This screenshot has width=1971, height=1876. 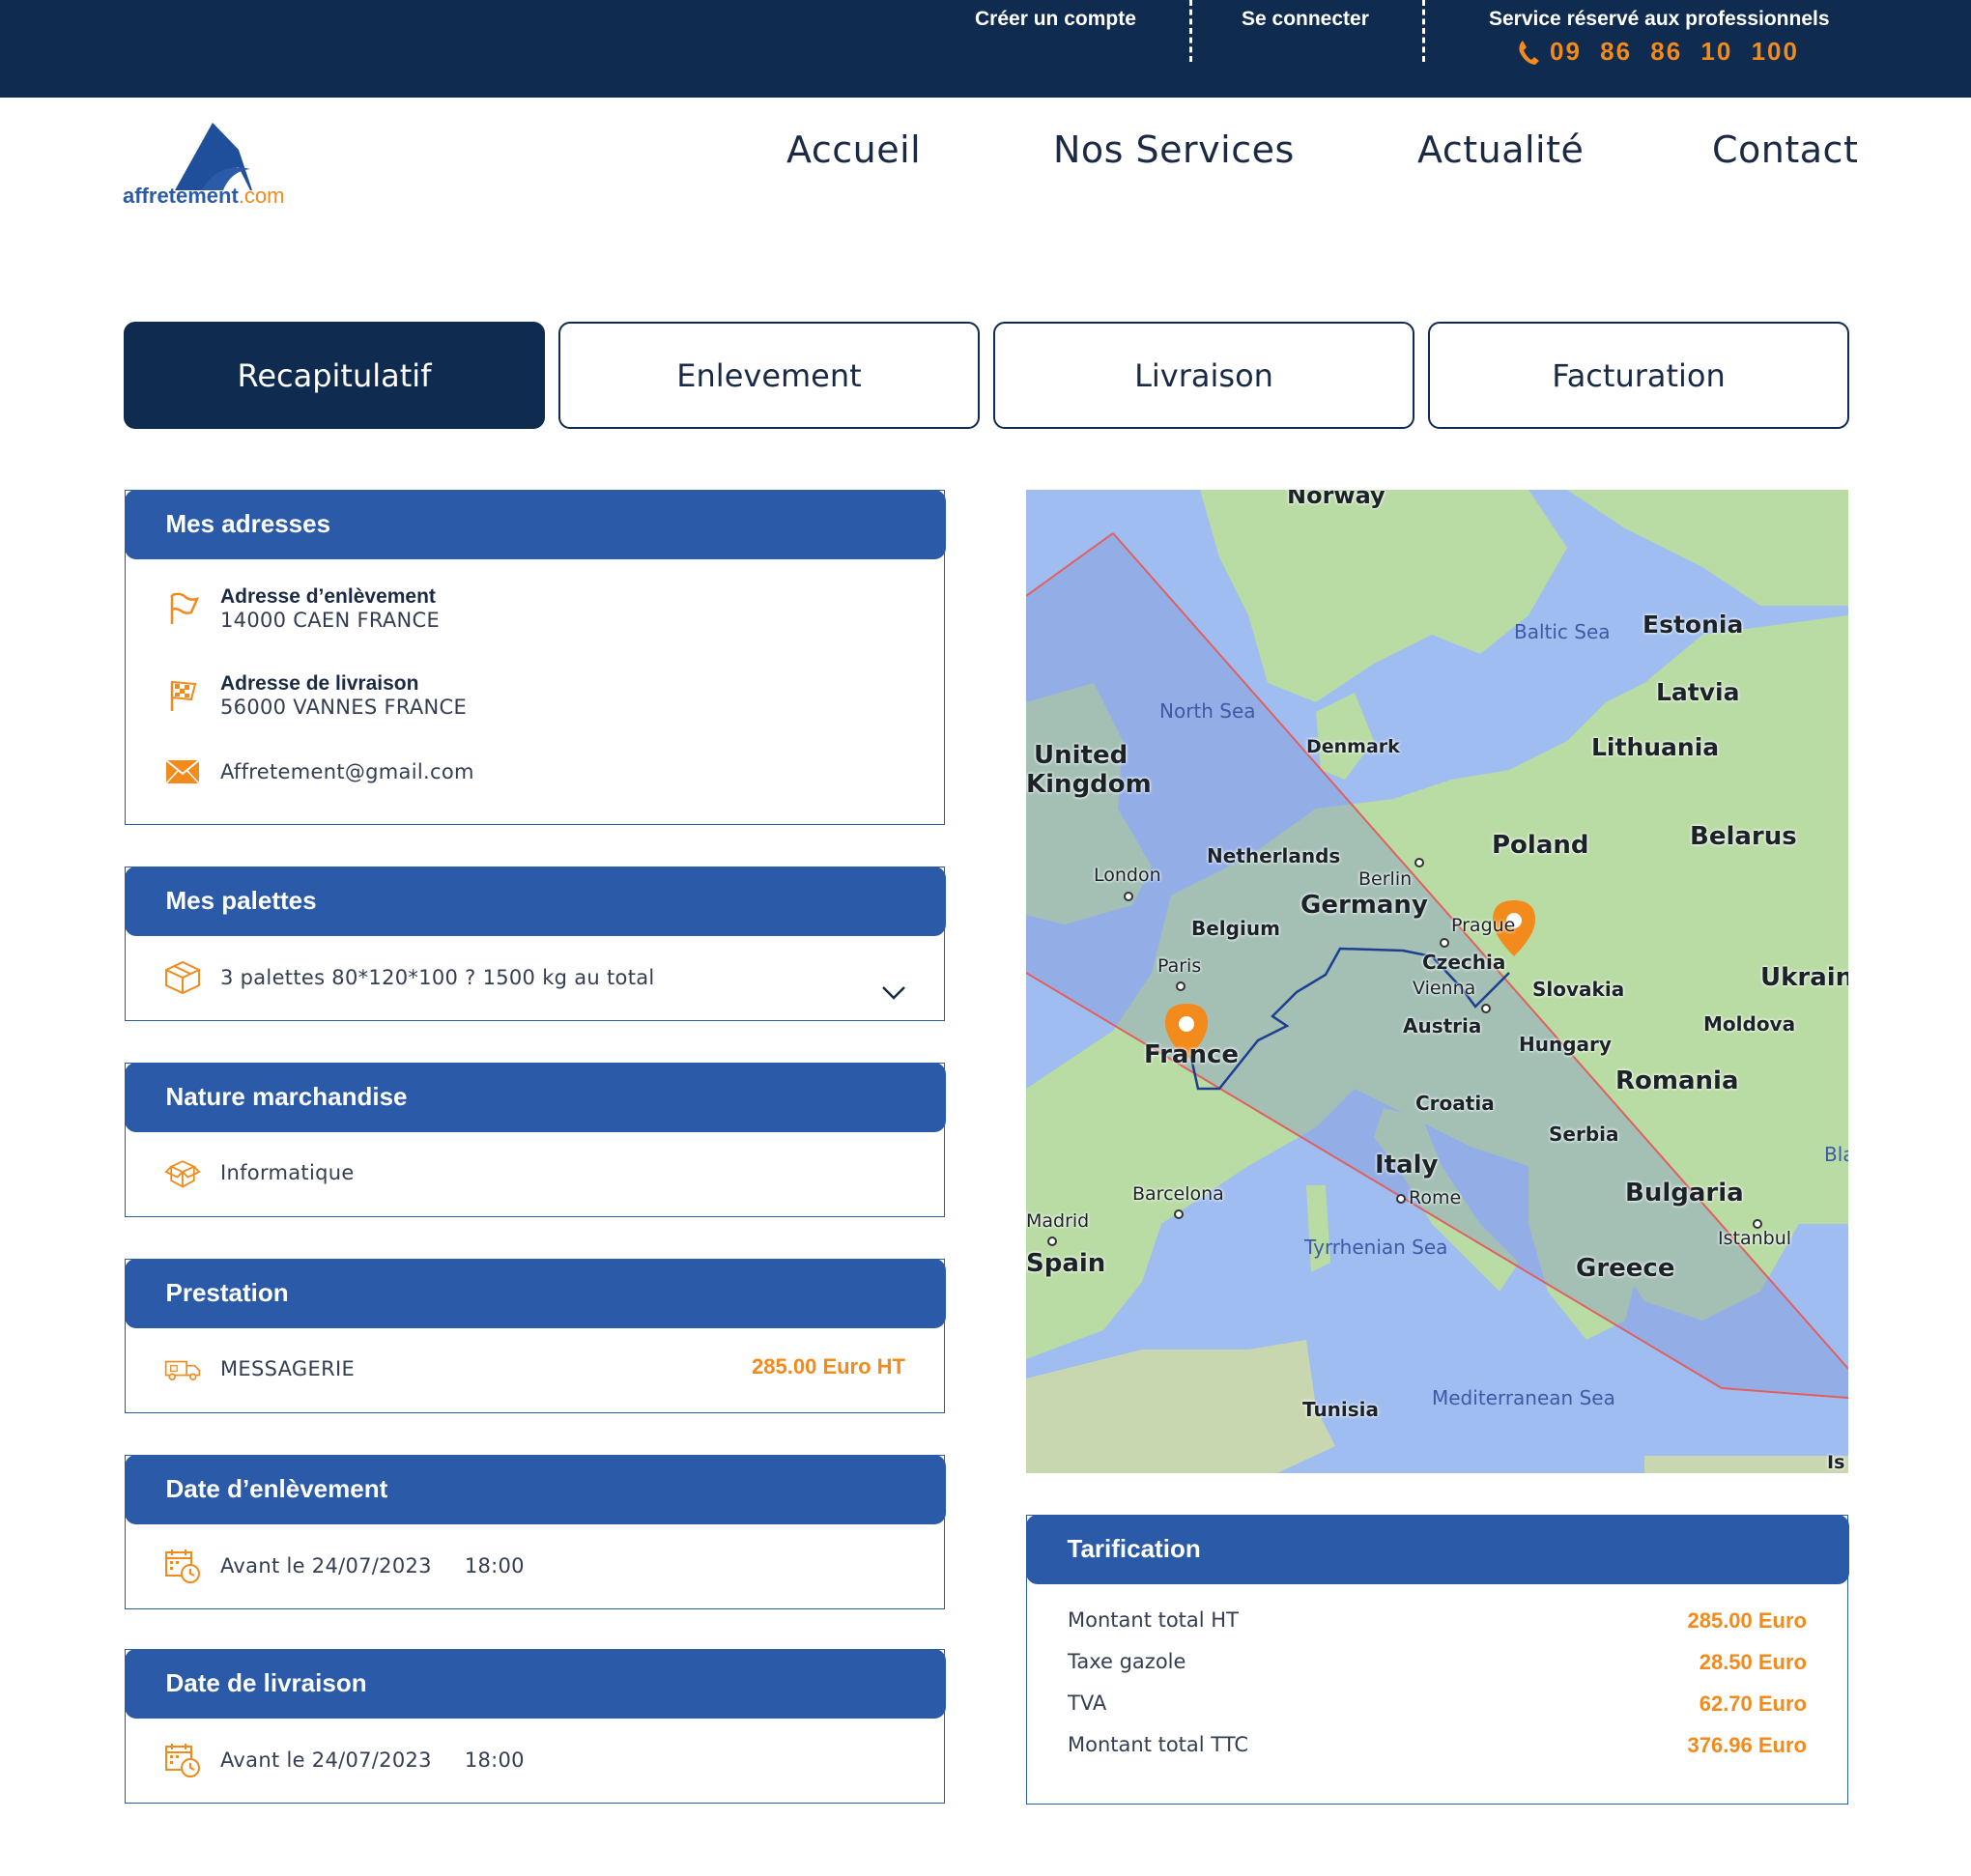 I want to click on map-label: Tyrrhenian Sea, so click(x=1376, y=1247).